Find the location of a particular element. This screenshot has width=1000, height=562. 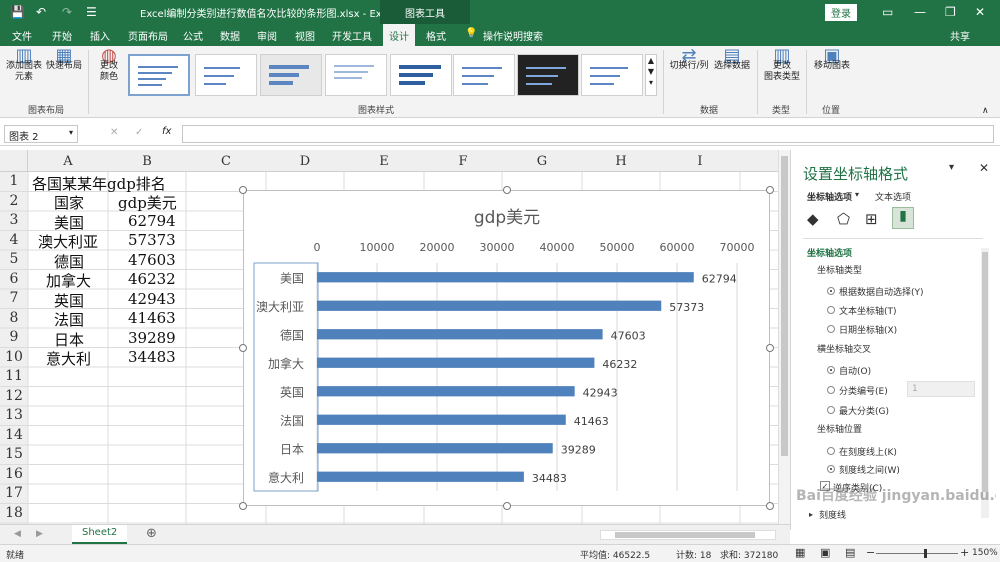

cell-value: 57373 is located at coordinates (152, 240).